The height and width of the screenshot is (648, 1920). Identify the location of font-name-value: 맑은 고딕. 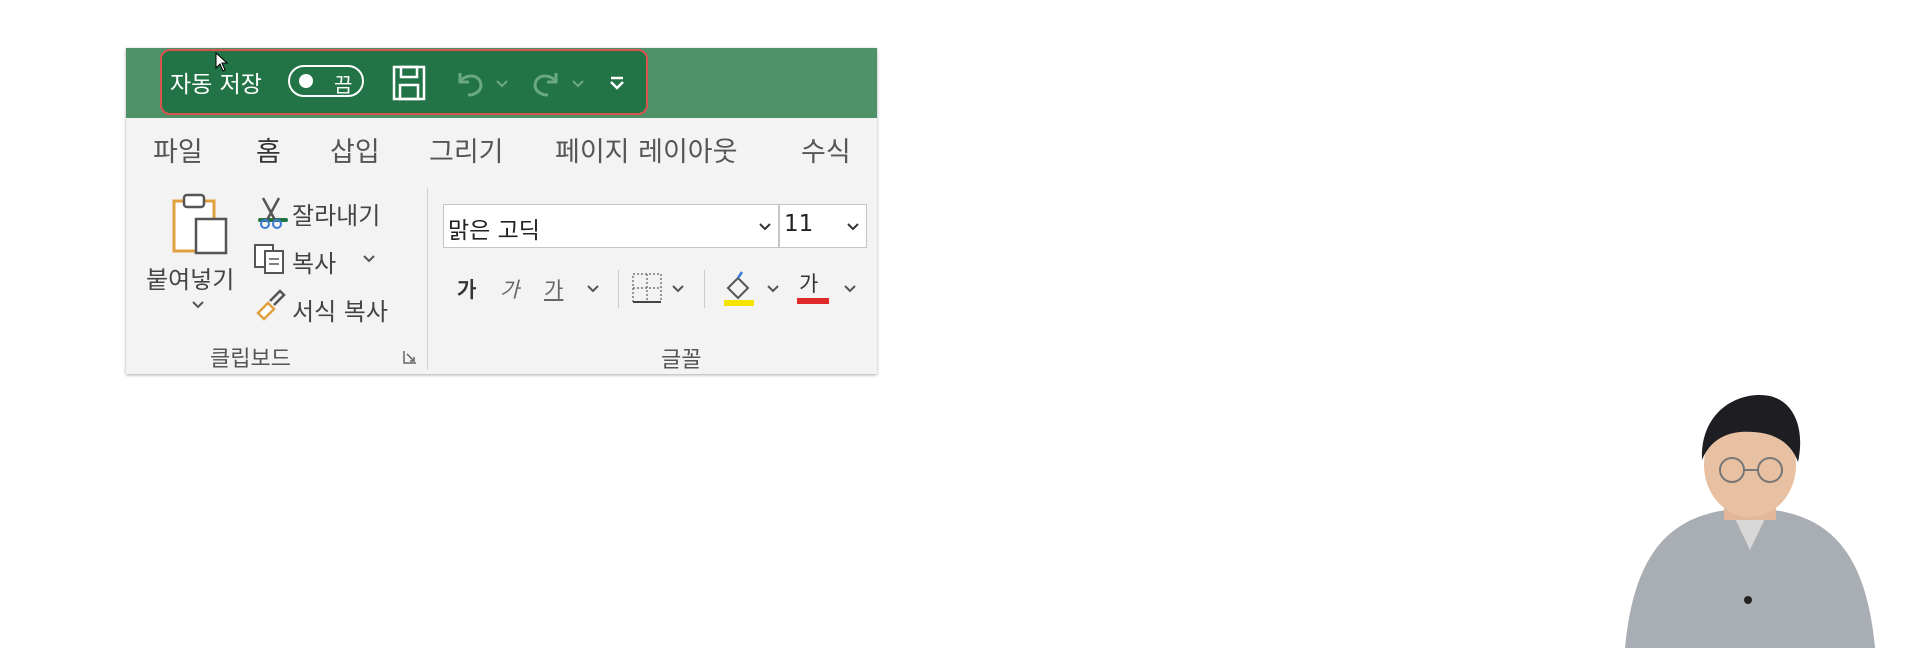
(494, 231).